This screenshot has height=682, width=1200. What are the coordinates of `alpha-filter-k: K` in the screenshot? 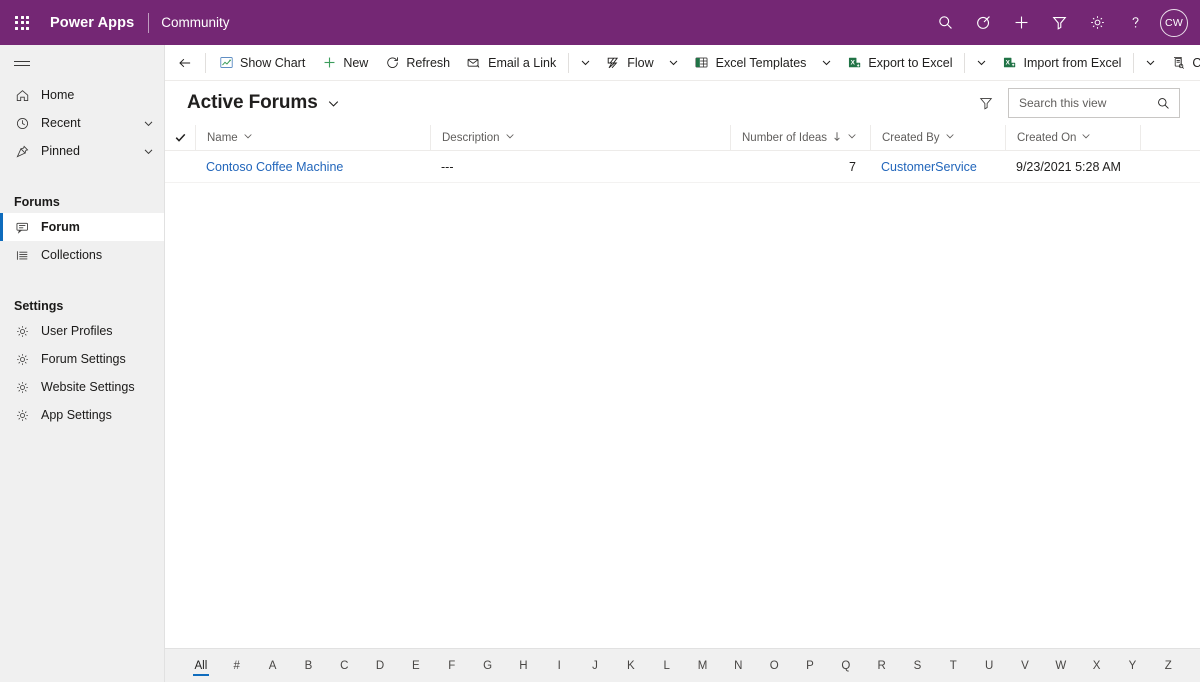 It's located at (631, 665).